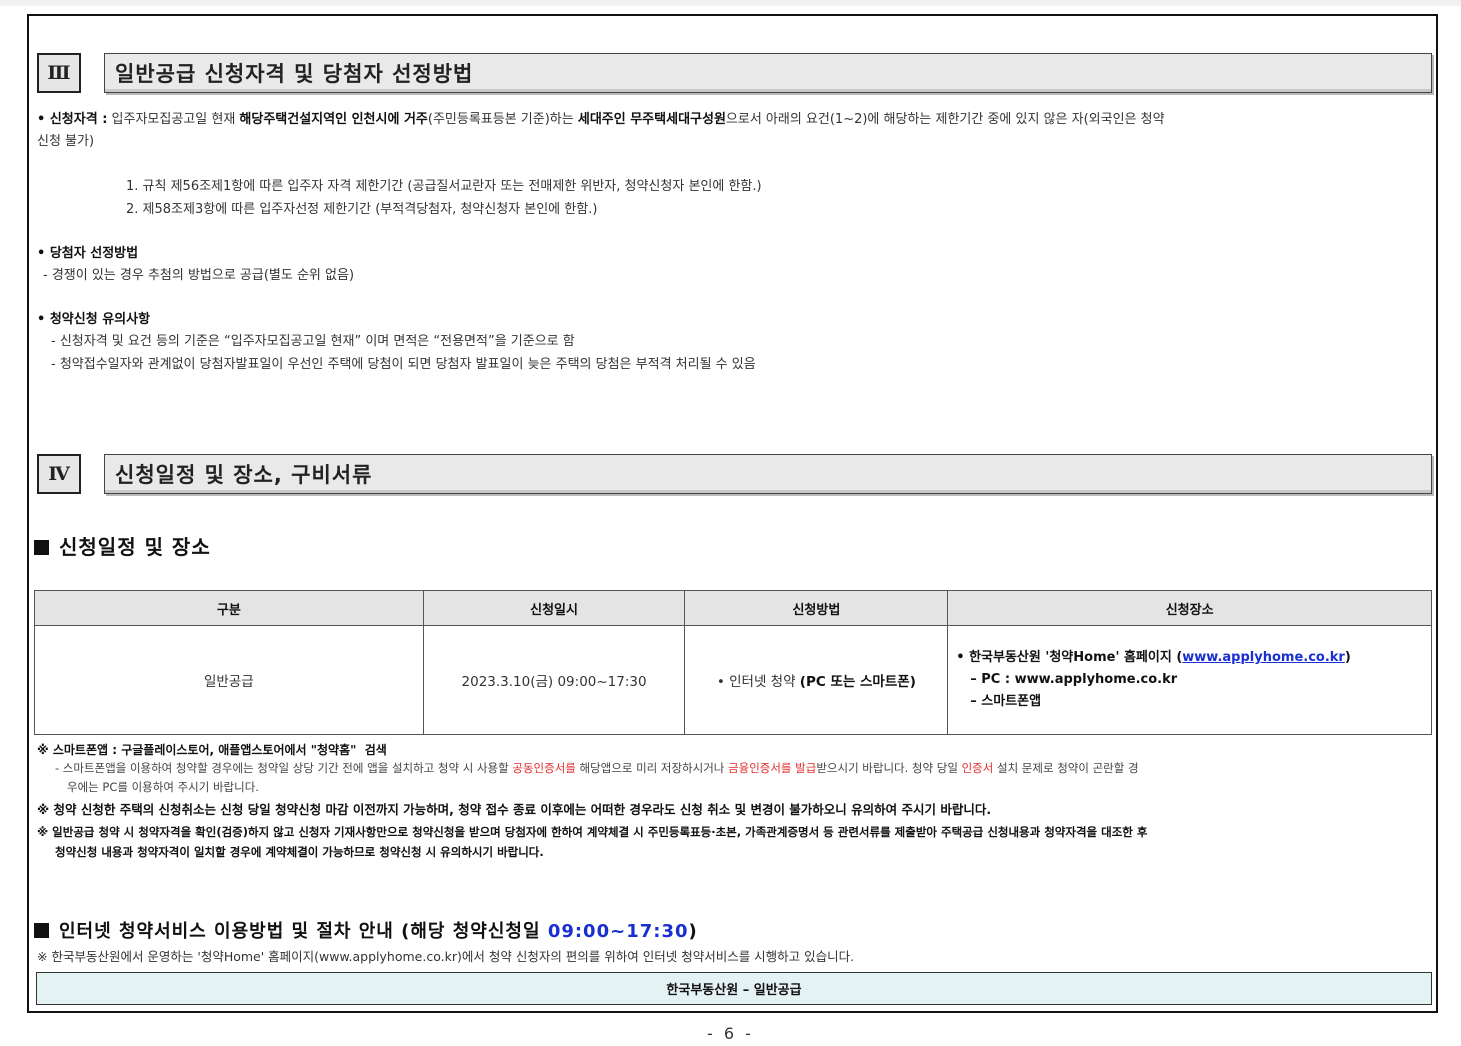 The width and height of the screenshot is (1461, 1046). Describe the element at coordinates (554, 680) in the screenshot. I see `cell-datetime: 2023.3.10(금) 09:00~17:30` at that location.